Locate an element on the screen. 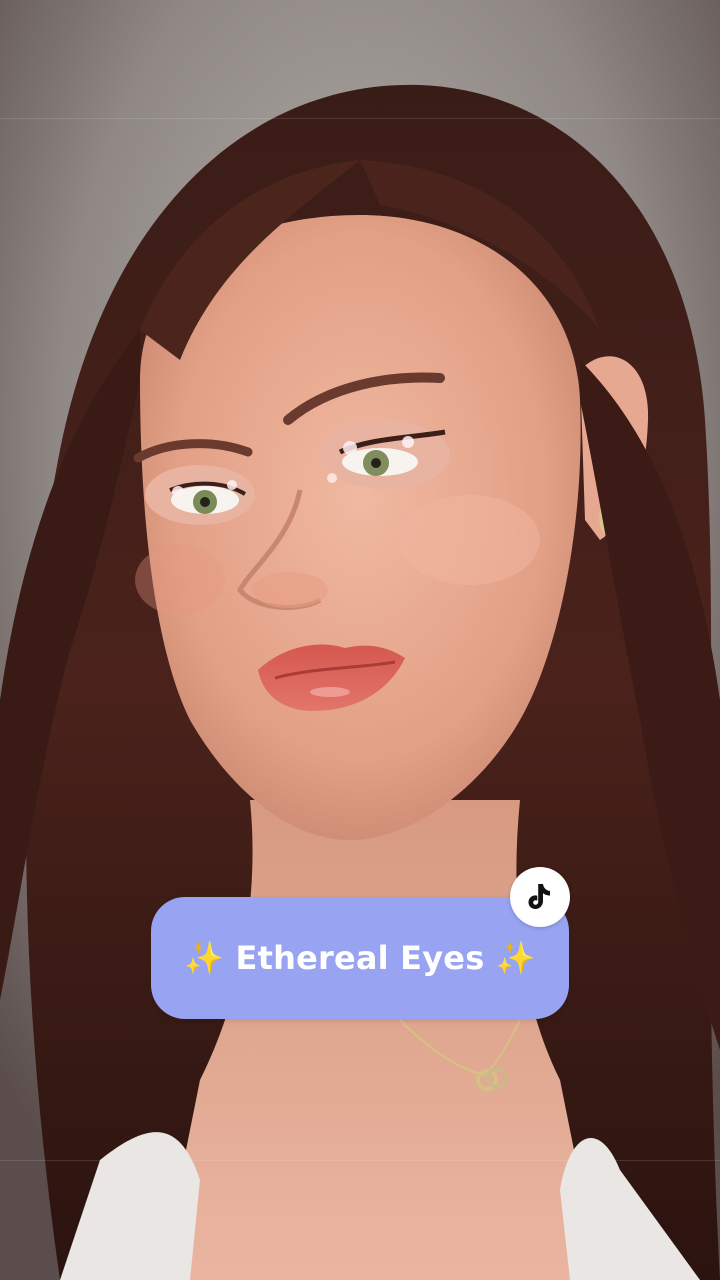 Image resolution: width=720 pixels, height=1280 pixels. title-sticker: ✨ Ethereal Eyes ✨ is located at coordinates (360, 958).